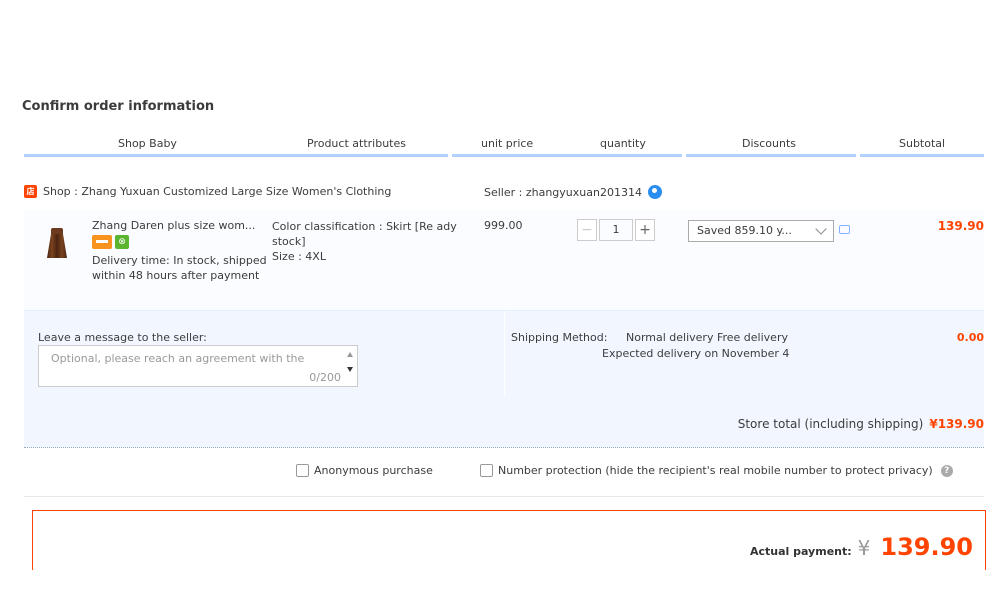 The width and height of the screenshot is (1000, 600). Describe the element at coordinates (507, 143) in the screenshot. I see `column-header-unit-price: unit price` at that location.